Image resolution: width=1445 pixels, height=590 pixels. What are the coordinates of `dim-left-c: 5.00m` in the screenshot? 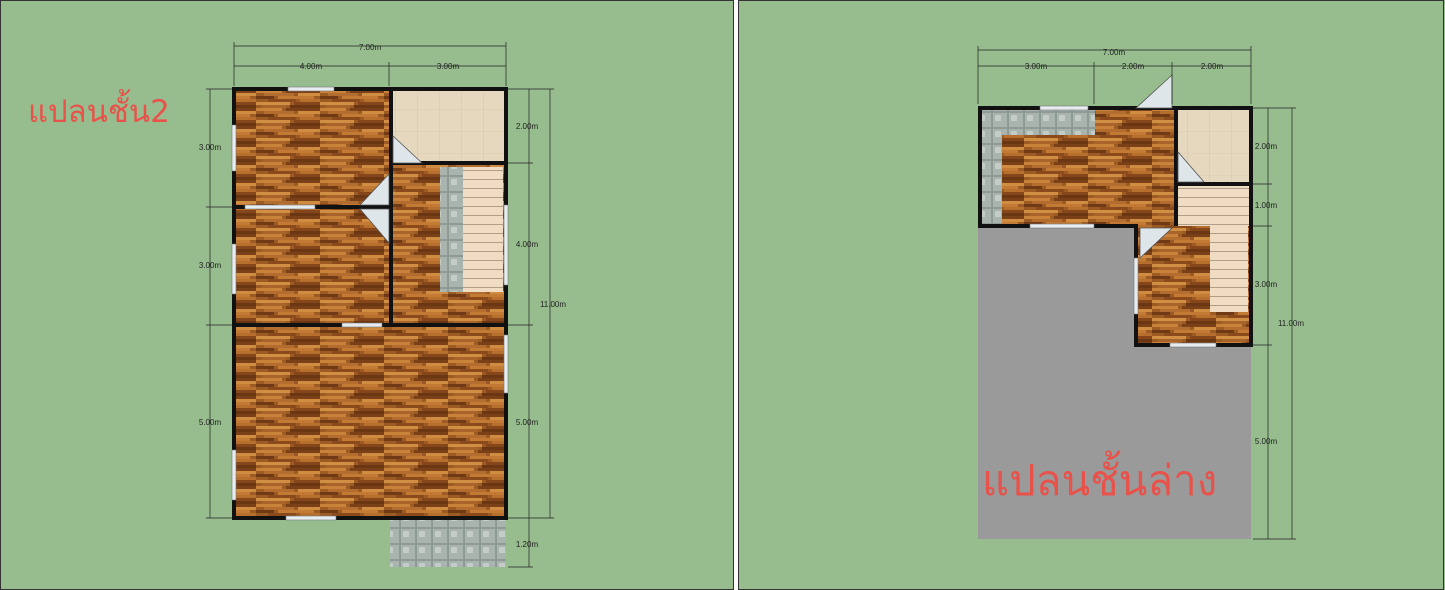 It's located at (210, 422).